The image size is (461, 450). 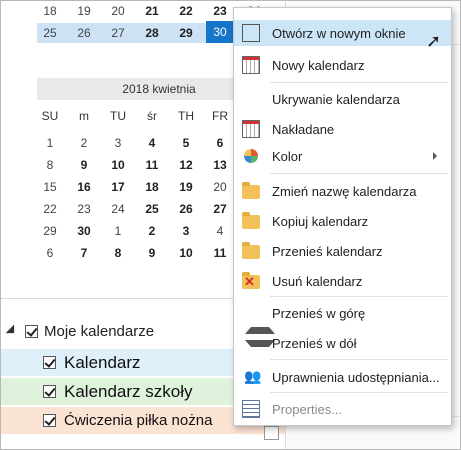 I want to click on menu-item-label: Przenieś kalendarz, so click(x=327, y=251).